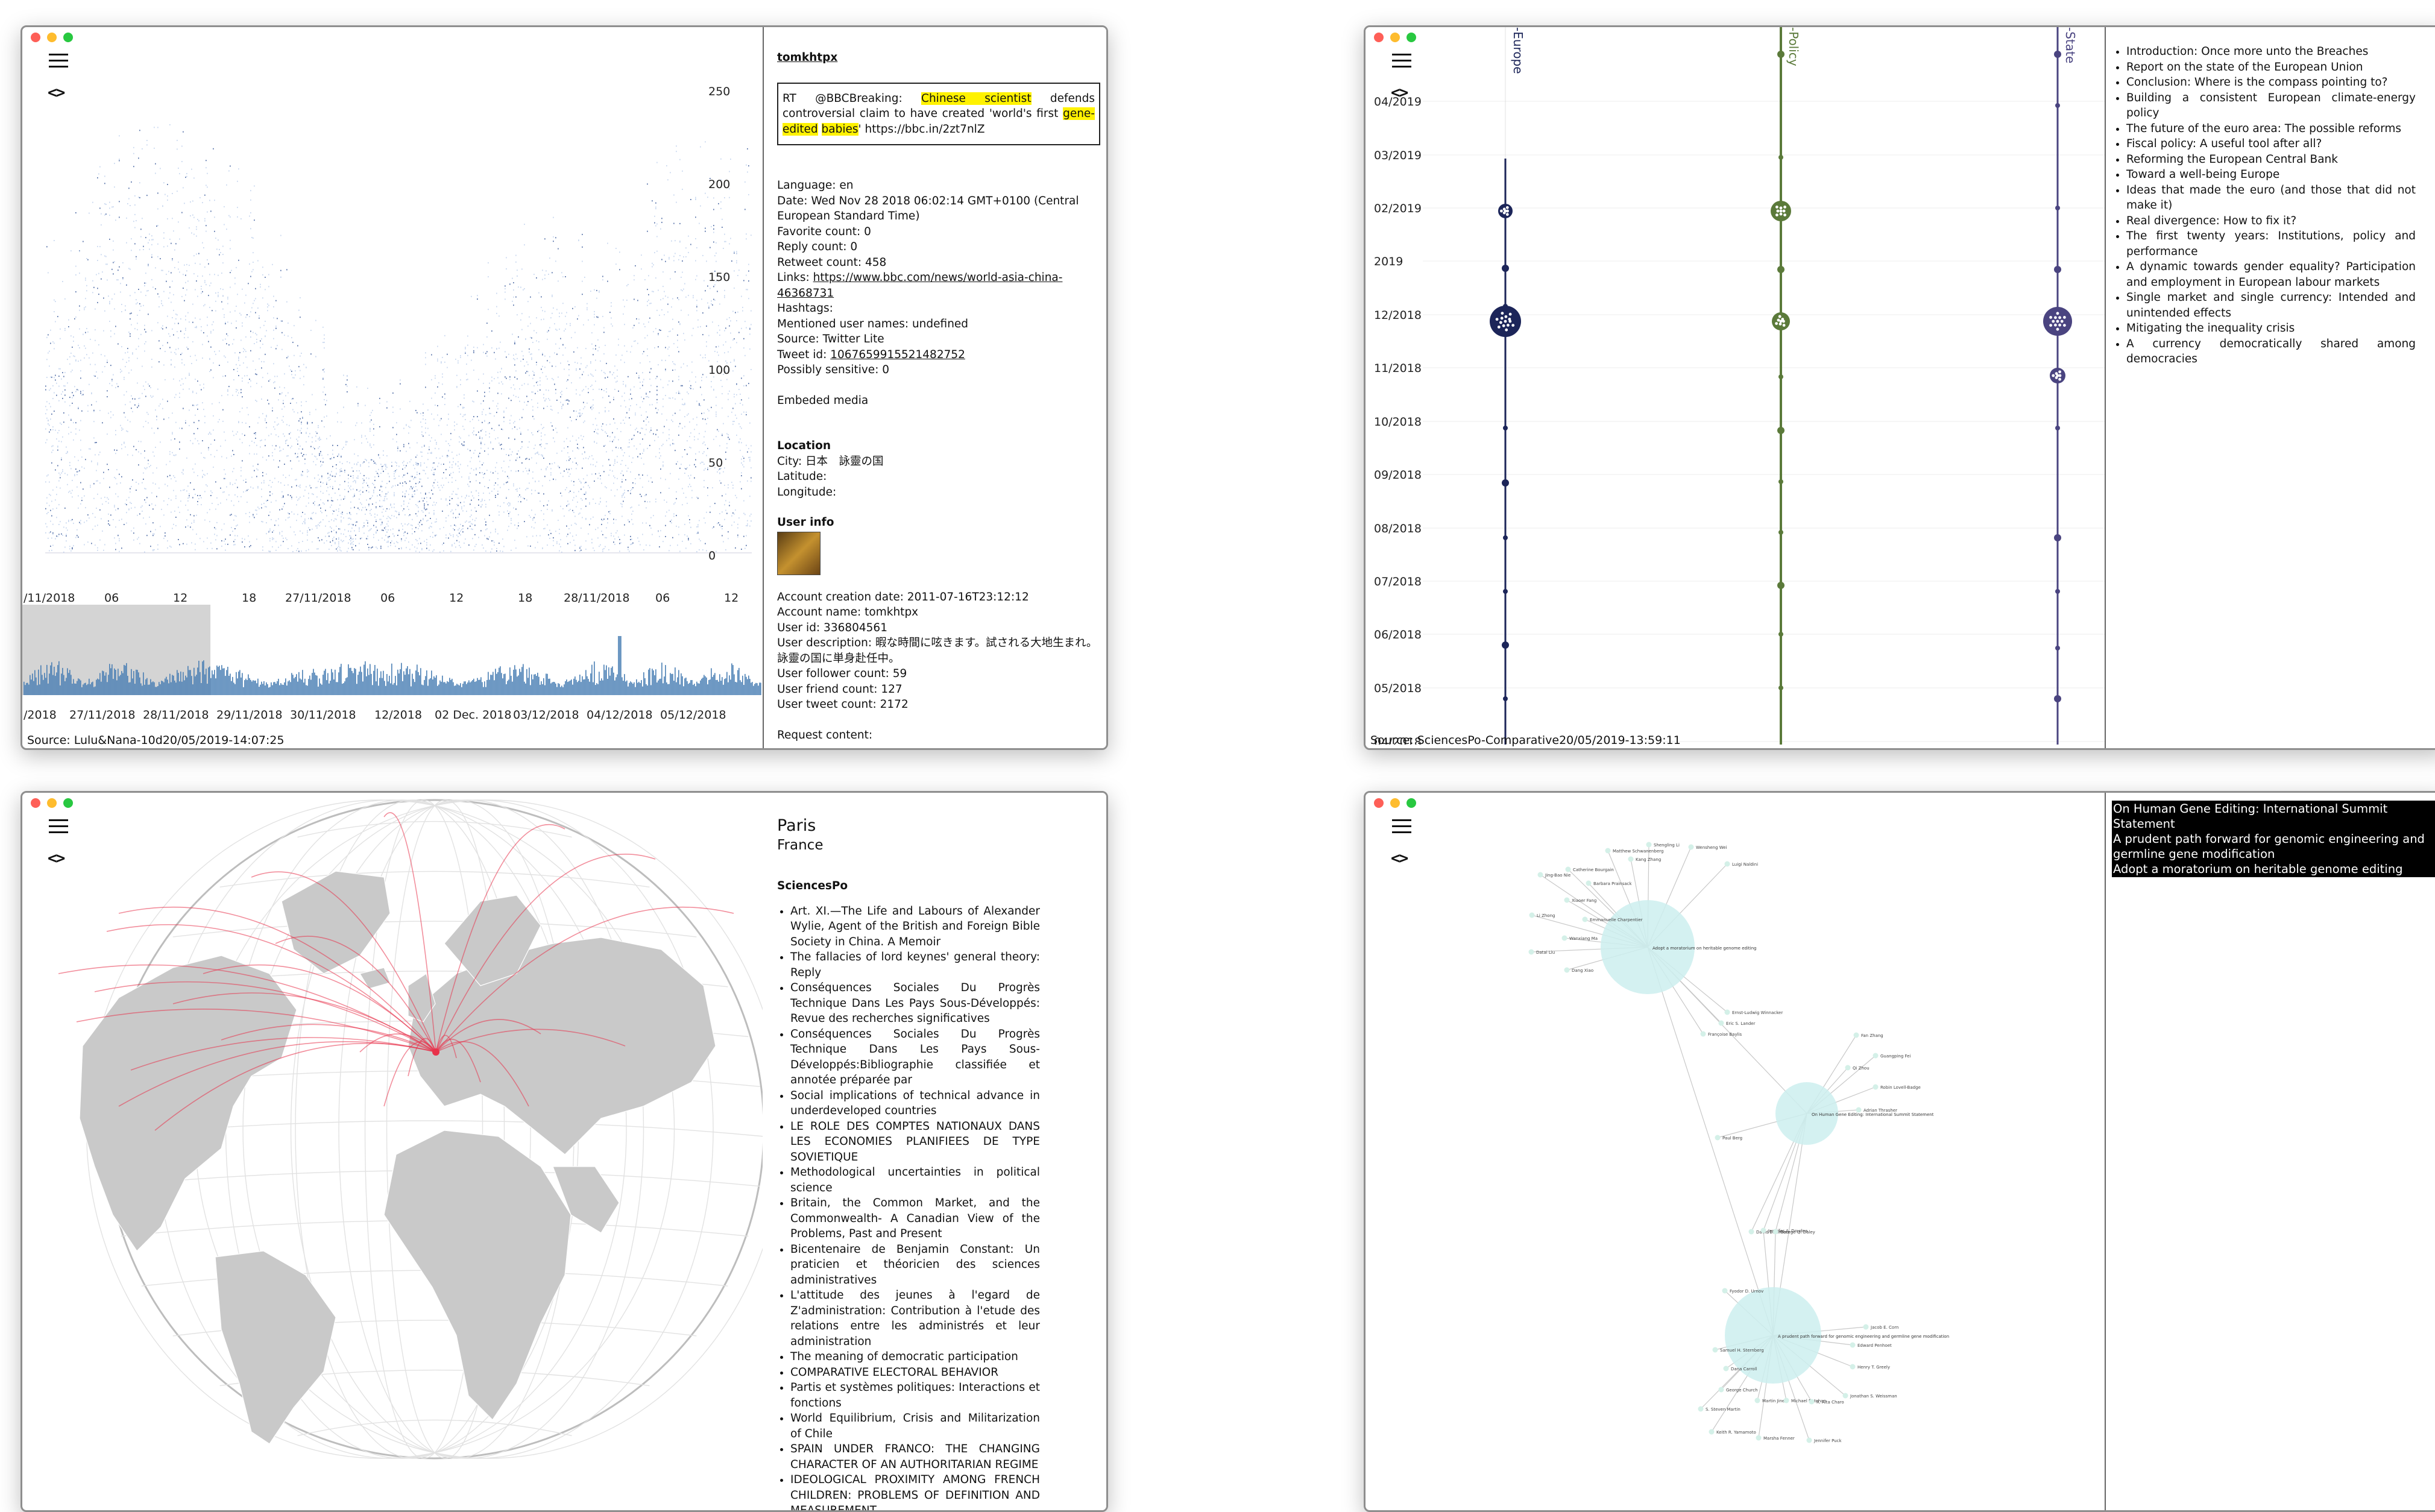  What do you see at coordinates (59, 61) in the screenshot?
I see `hamburger-menu-icon` at bounding box center [59, 61].